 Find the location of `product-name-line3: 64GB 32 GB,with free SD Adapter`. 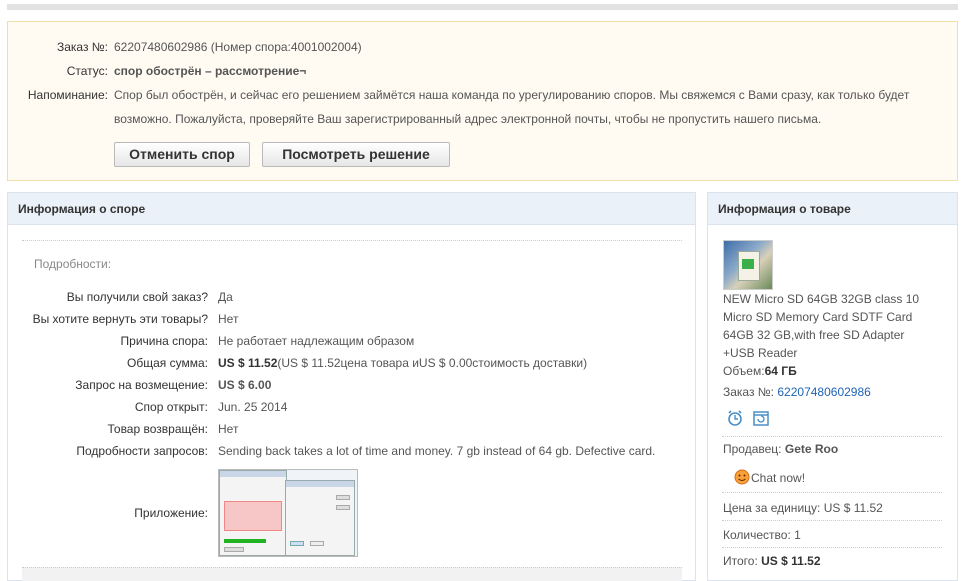

product-name-line3: 64GB 32 GB,with free SD Adapter is located at coordinates (813, 335).